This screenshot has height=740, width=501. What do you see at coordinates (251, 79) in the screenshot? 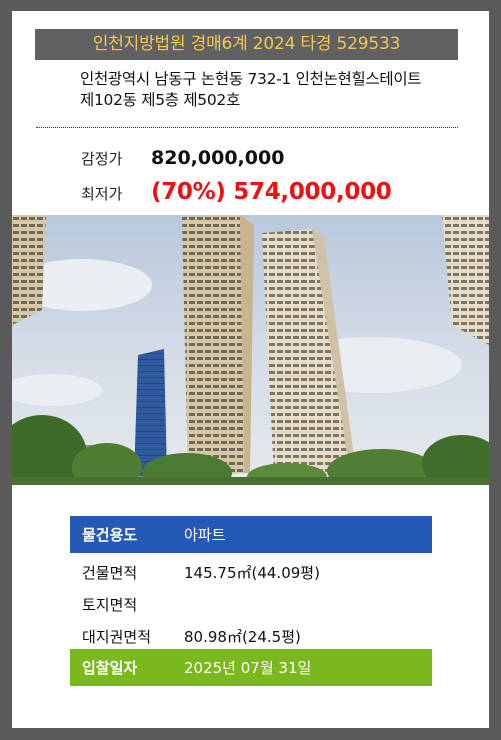
I see `address-line-1: 인천광역시 남동구 논현동 732-1 인천논현힐스테이트` at bounding box center [251, 79].